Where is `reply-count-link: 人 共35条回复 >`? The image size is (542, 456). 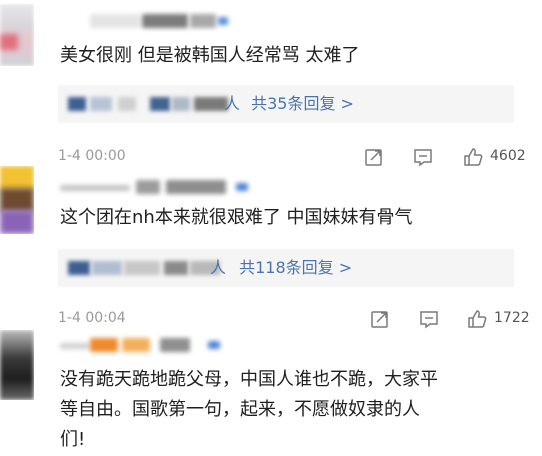 reply-count-link: 人 共35条回复 > is located at coordinates (289, 104).